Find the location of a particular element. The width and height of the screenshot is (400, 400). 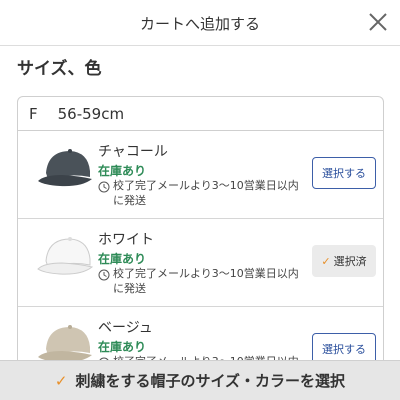

footer-text: 刺繍をする帽子のサイズ・カラーを選択 is located at coordinates (210, 381).